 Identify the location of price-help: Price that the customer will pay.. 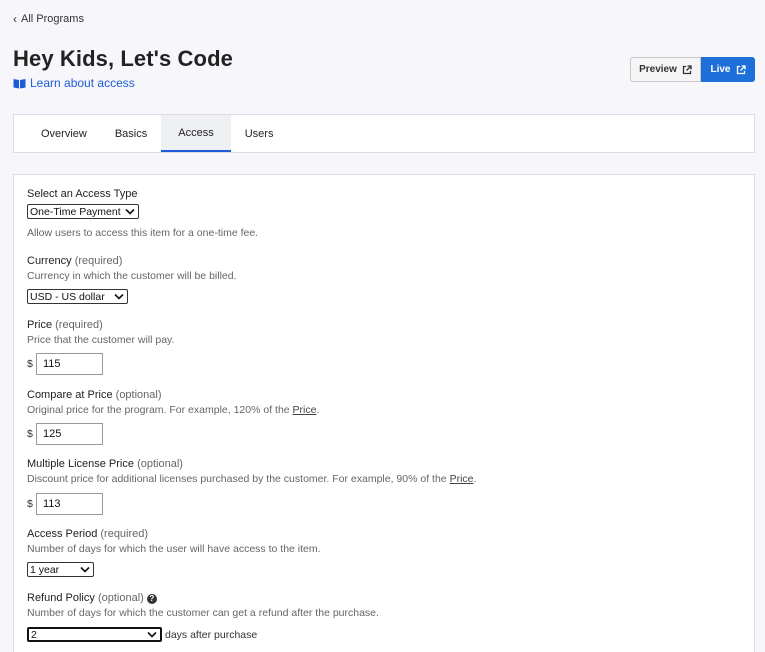
(101, 340).